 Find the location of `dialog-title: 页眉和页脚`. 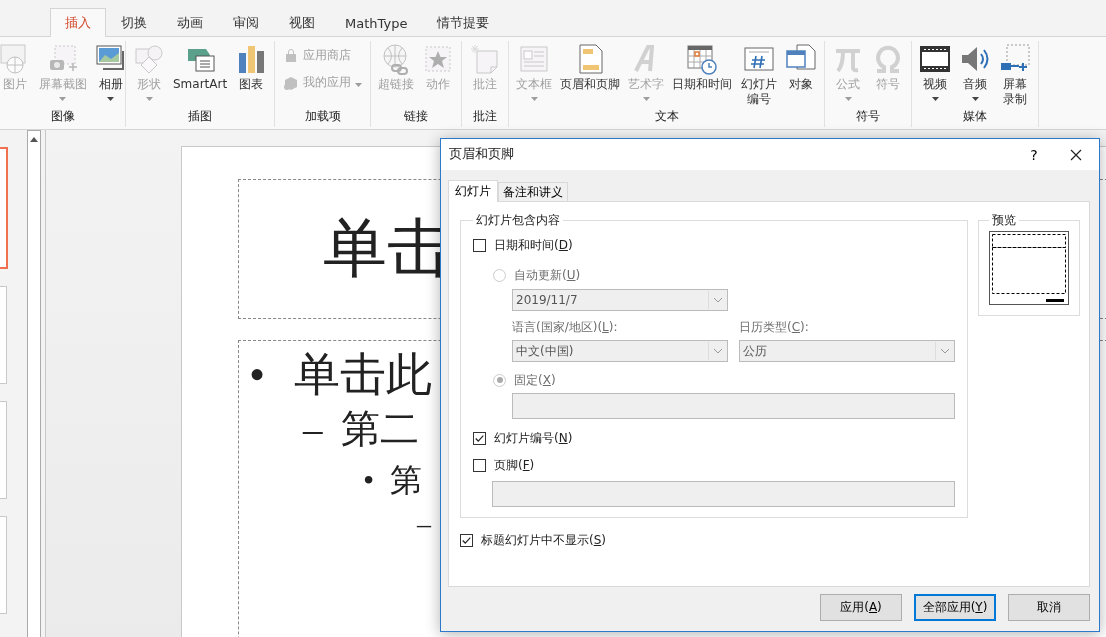

dialog-title: 页眉和页脚 is located at coordinates (482, 154).